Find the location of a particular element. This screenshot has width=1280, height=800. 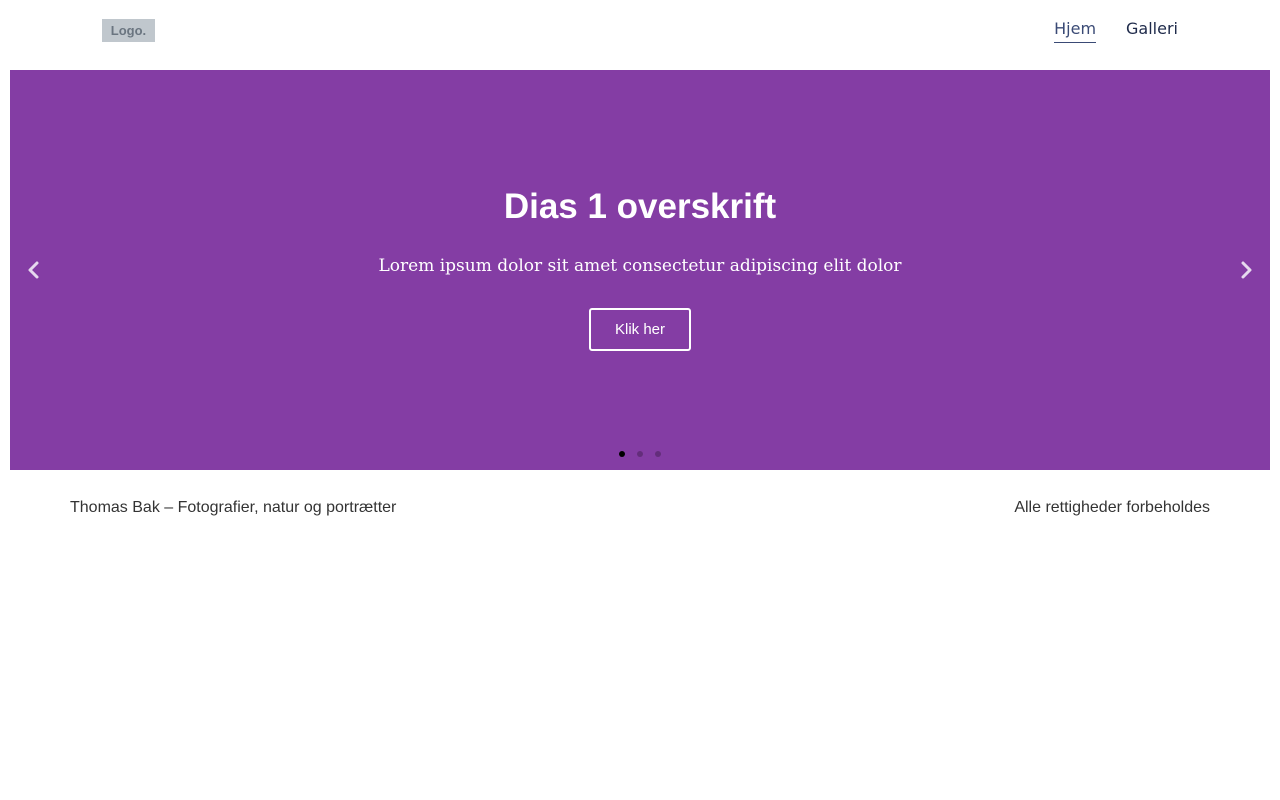

logo: Logo. is located at coordinates (128, 30).